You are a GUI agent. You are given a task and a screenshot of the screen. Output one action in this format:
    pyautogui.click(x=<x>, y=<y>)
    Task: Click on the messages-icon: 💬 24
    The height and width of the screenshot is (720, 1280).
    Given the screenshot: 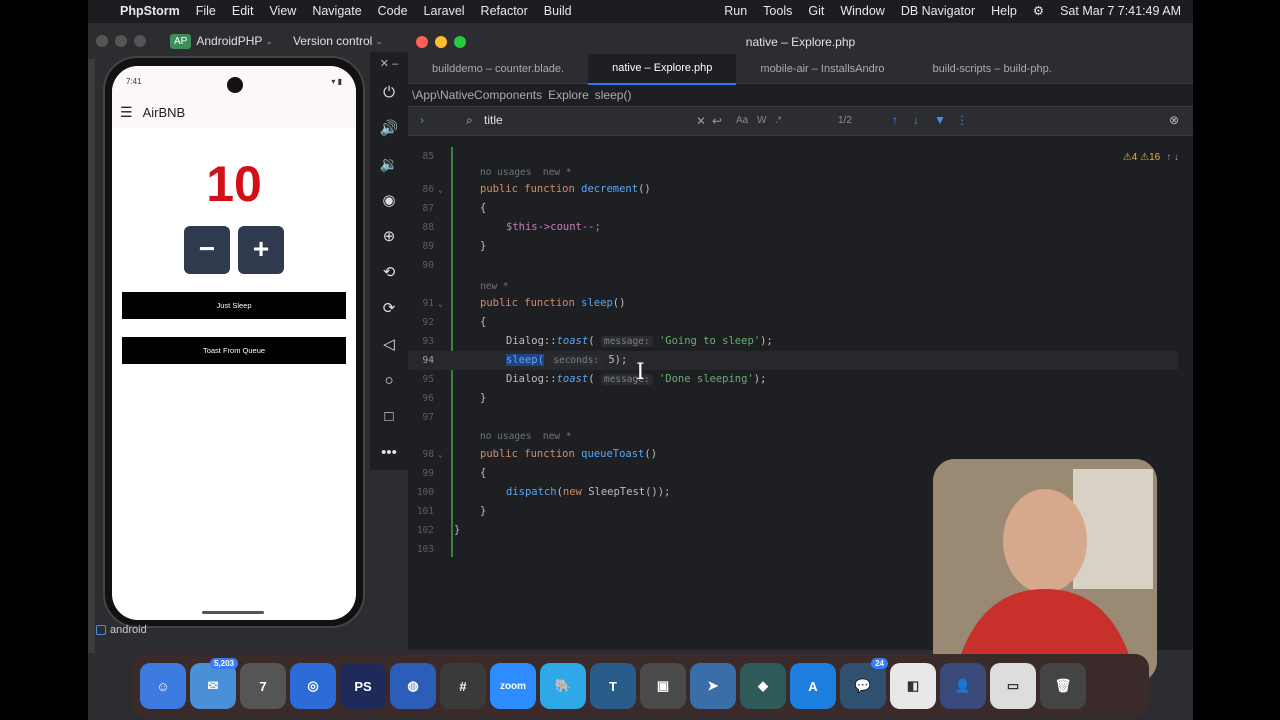 What is the action you would take?
    pyautogui.click(x=864, y=683)
    